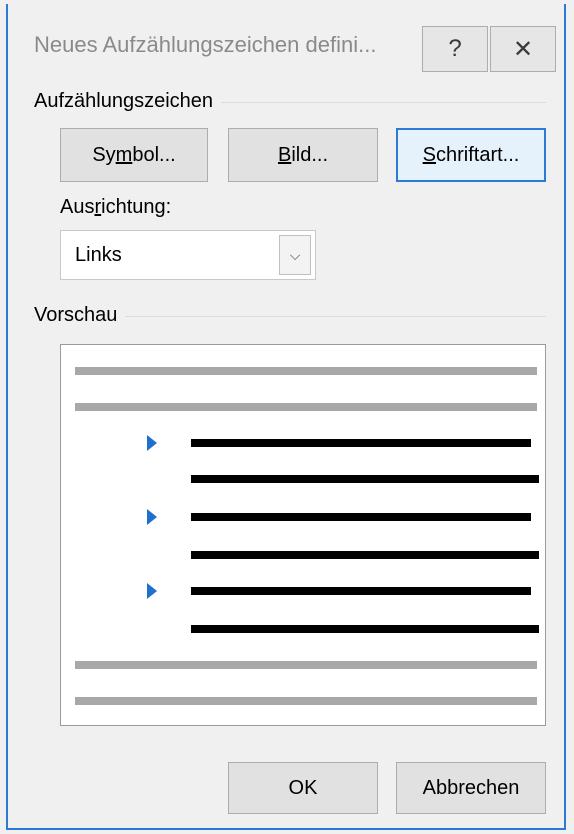 This screenshot has width=574, height=834. I want to click on chevron-down-icon: ⌵, so click(295, 254).